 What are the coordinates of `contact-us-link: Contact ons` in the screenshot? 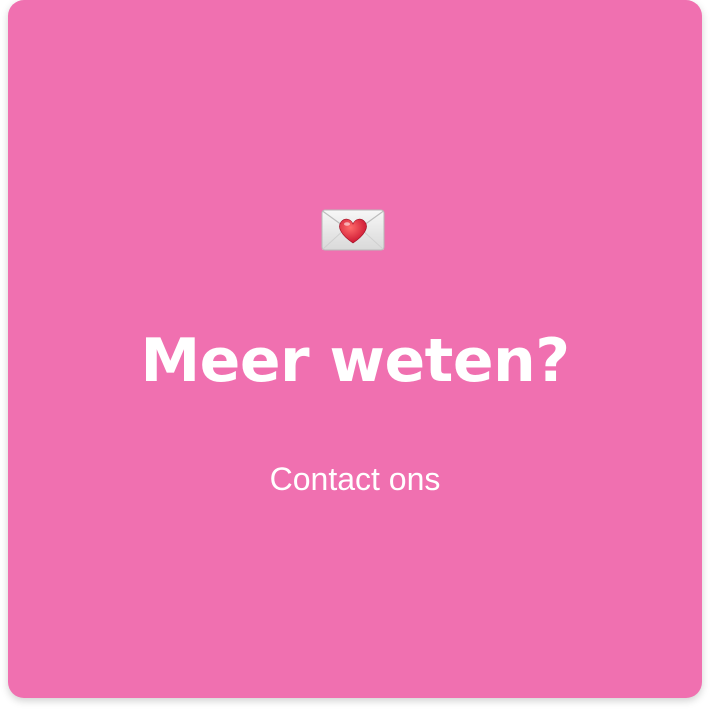 It's located at (355, 479).